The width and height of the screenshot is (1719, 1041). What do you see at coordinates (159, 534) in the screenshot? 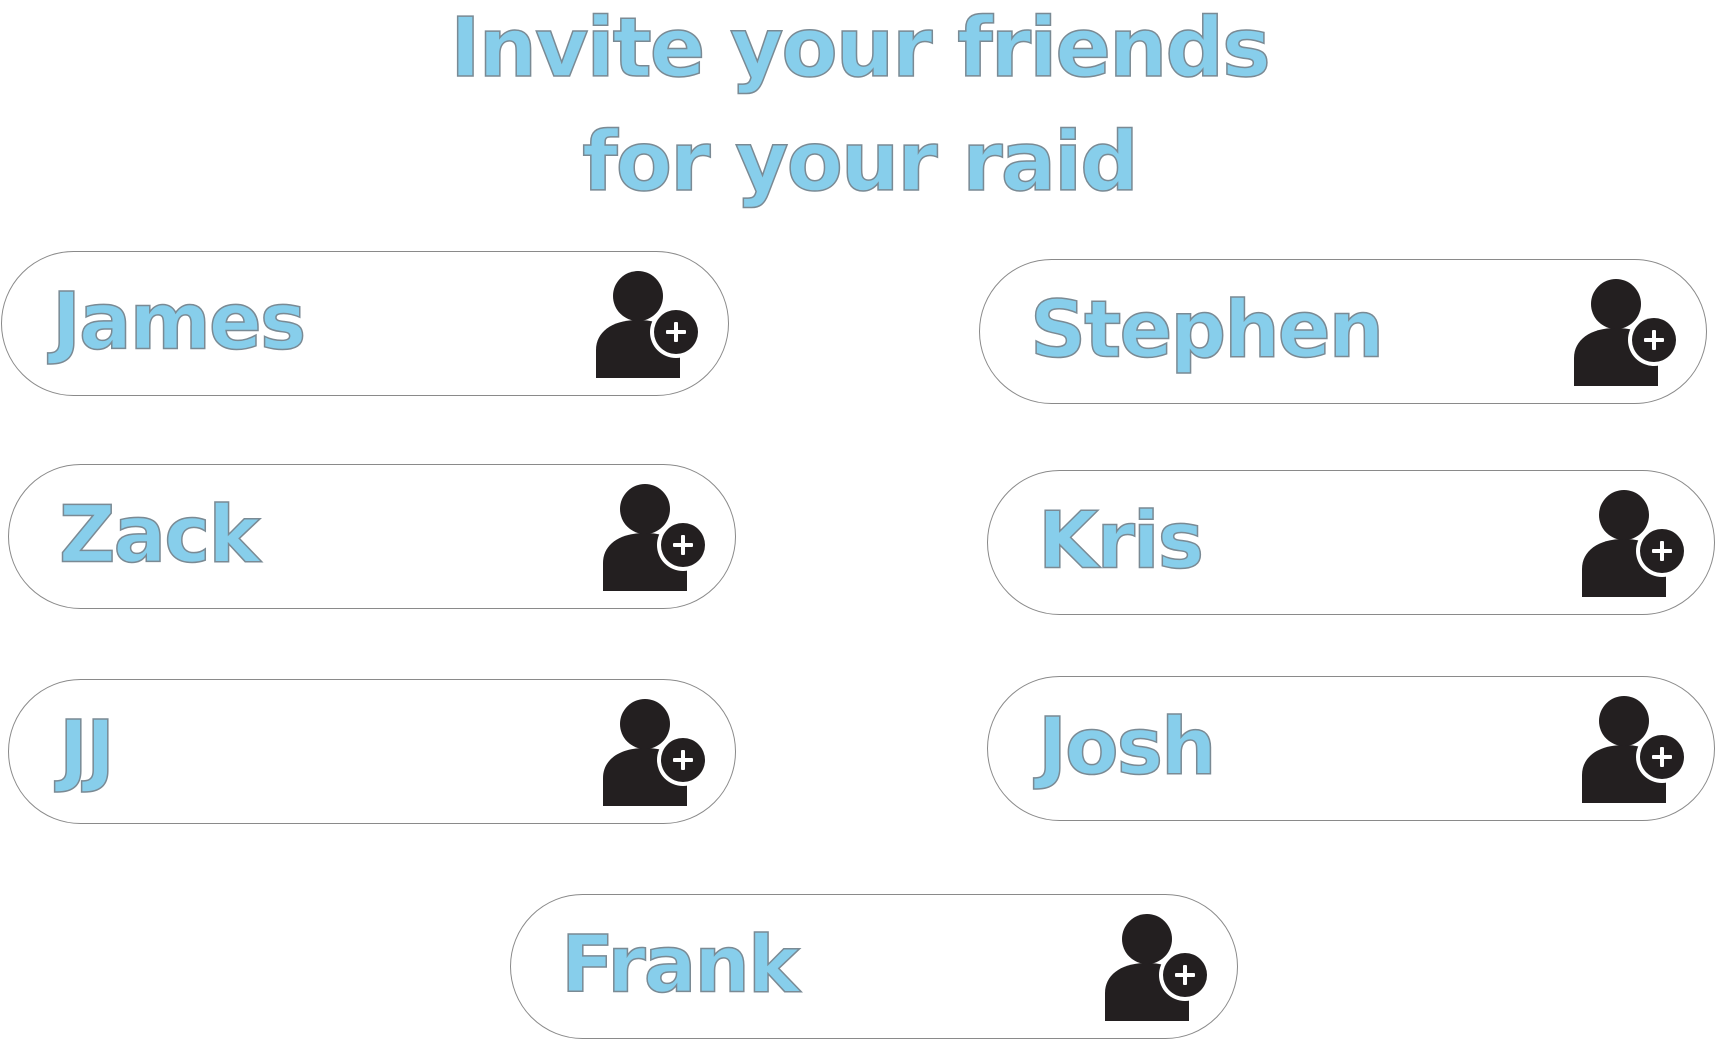
I see `friend-name: Zack` at bounding box center [159, 534].